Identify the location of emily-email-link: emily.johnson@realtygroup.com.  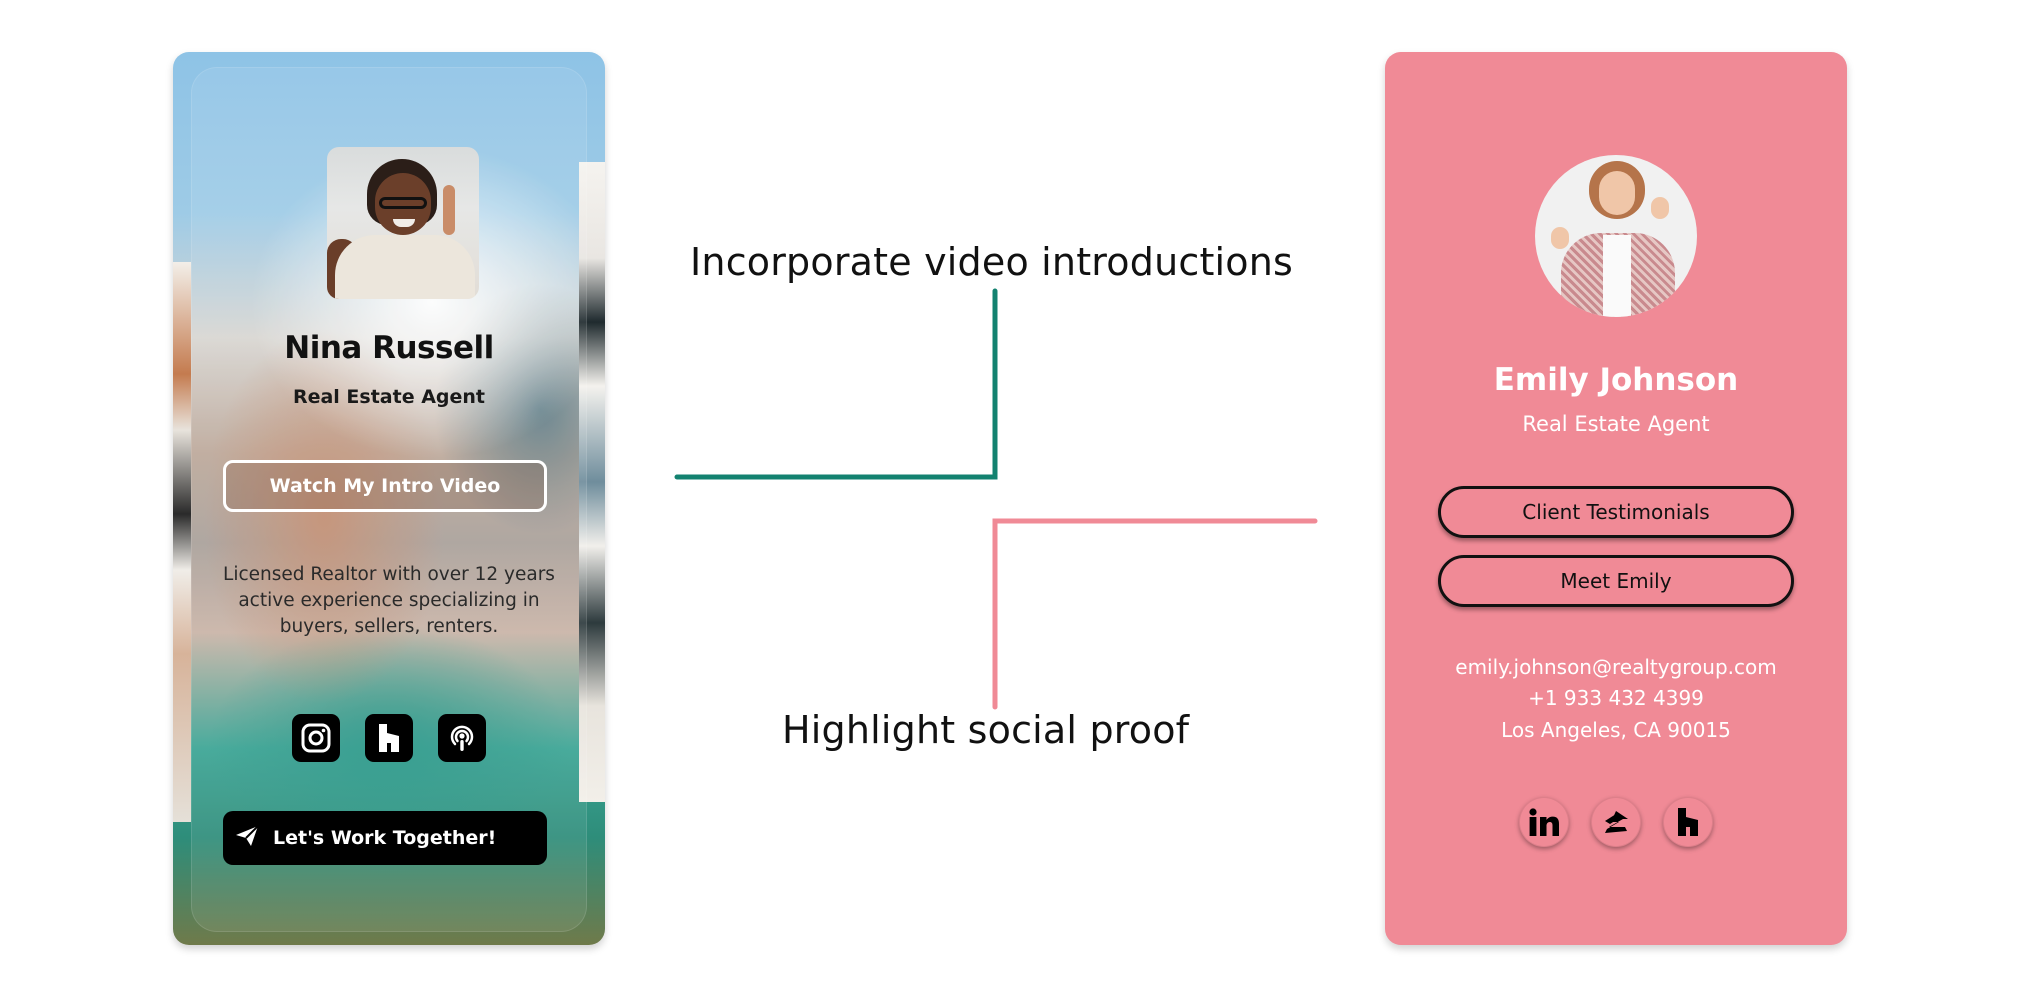
(1616, 667).